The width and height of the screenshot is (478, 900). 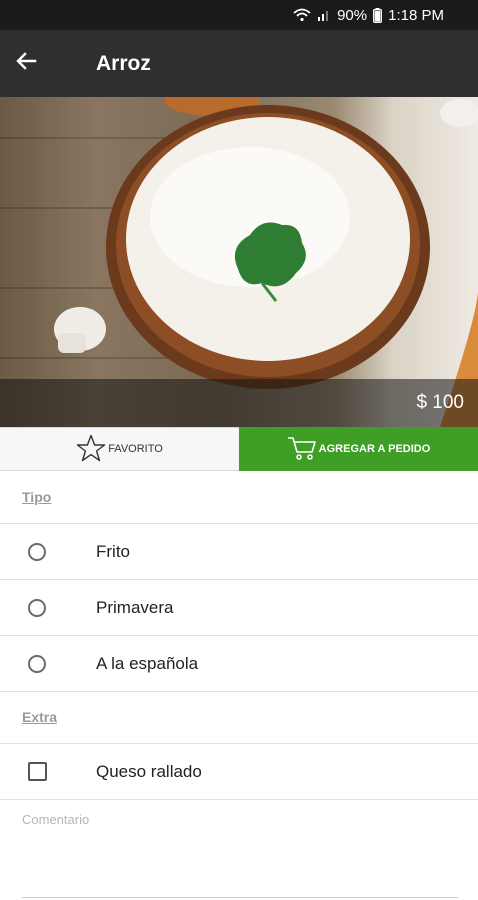 What do you see at coordinates (239, 608) in the screenshot?
I see `radio-option-primavera: Primavera` at bounding box center [239, 608].